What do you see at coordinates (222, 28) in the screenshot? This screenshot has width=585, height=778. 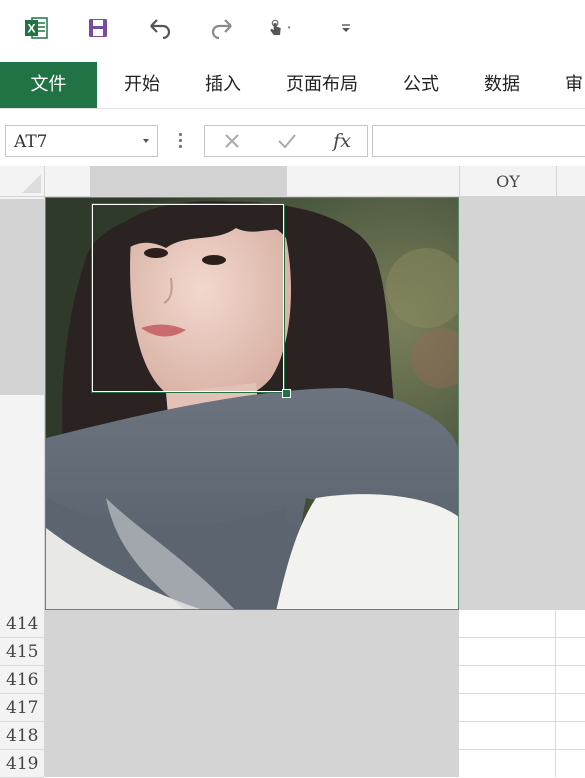 I see `redo-icon` at bounding box center [222, 28].